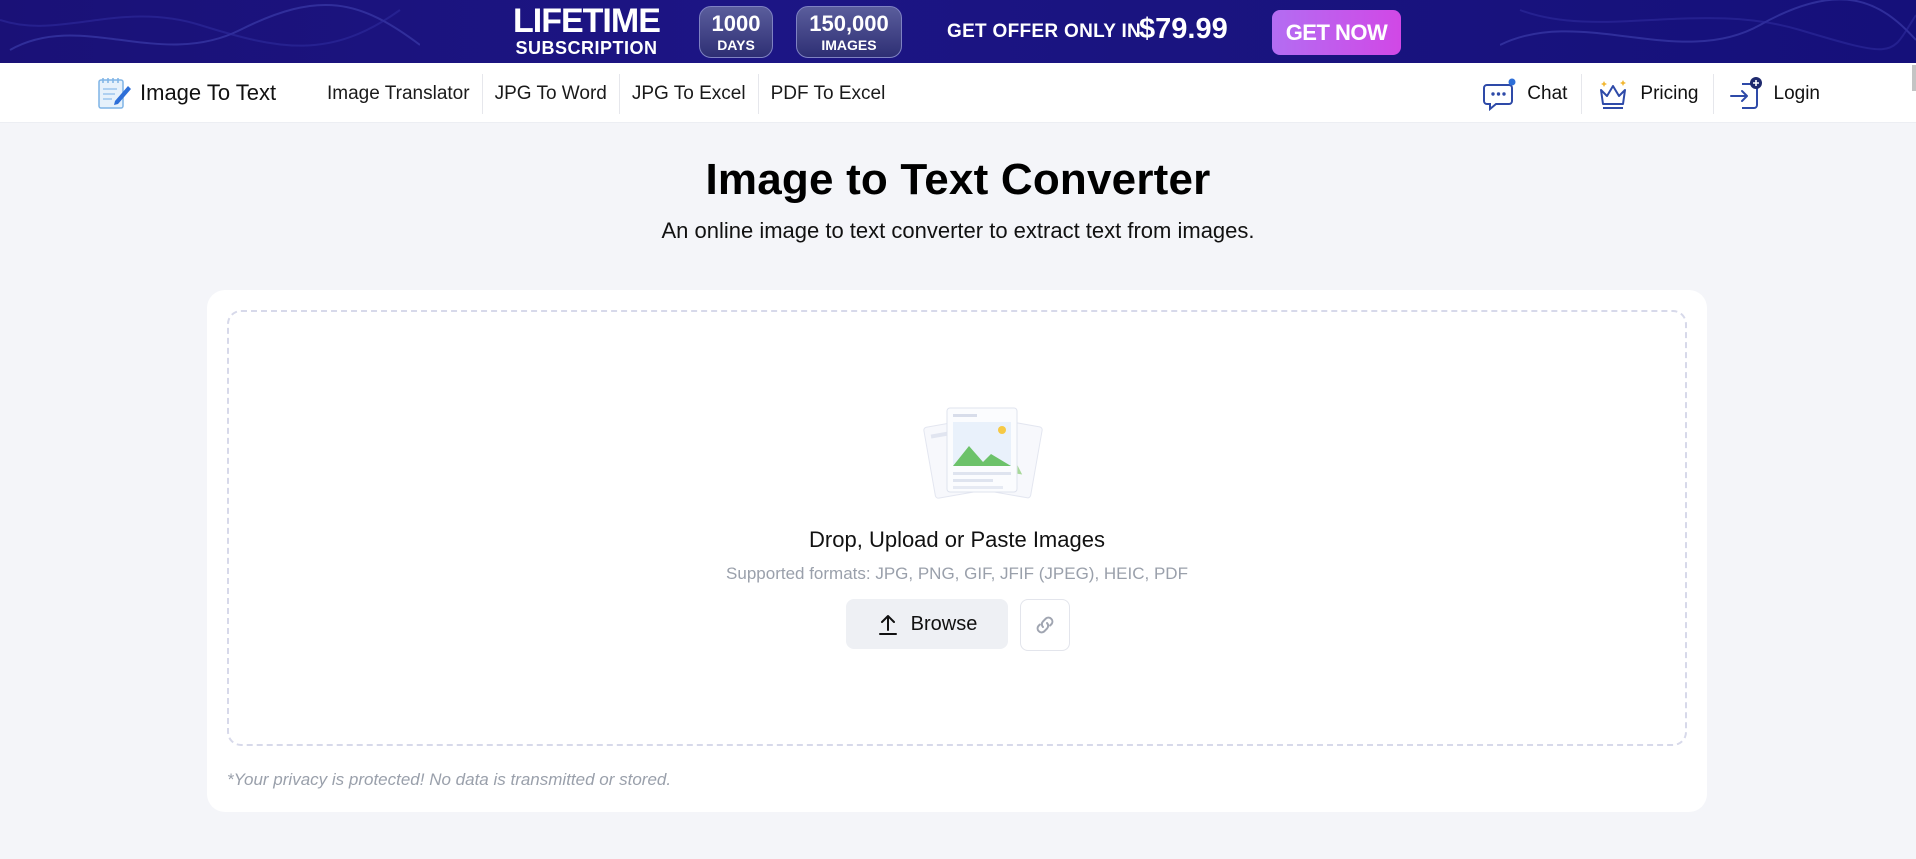 Image resolution: width=1916 pixels, height=859 pixels. Describe the element at coordinates (828, 94) in the screenshot. I see `nav-link-pdf-to-excel: PDF To Excel` at that location.